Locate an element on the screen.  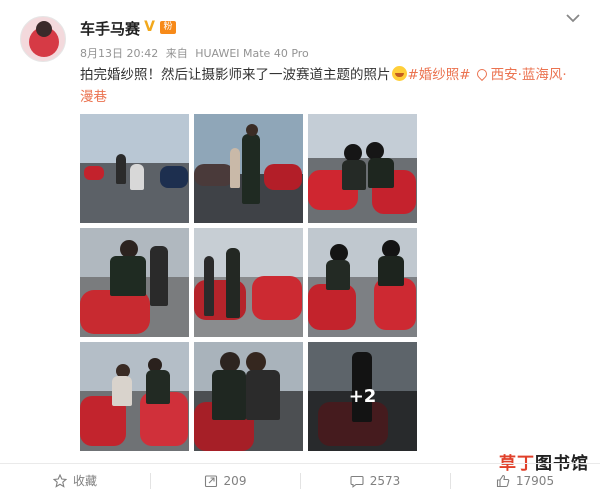
comment-button: 2573 is located at coordinates (375, 480).